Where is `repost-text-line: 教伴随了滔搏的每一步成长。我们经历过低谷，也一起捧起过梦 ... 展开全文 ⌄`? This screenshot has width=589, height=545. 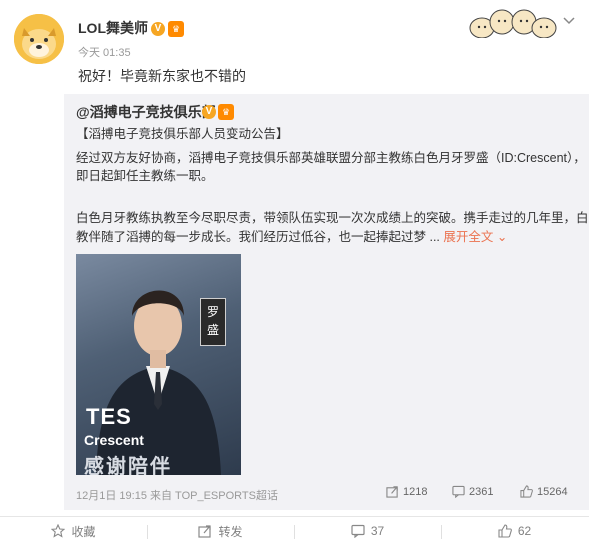
repost-text-line: 教伴随了滔搏的每一步成长。我们经历过低谷，也一起捧起过梦 ... 展开全文 ⌄ is located at coordinates (291, 237).